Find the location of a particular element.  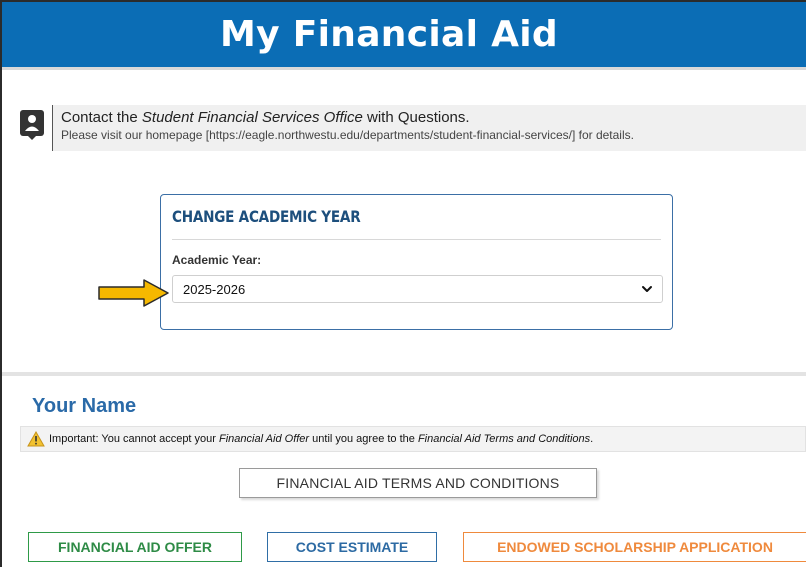

academic-year-selected-value: 2025-2026 is located at coordinates (214, 289).